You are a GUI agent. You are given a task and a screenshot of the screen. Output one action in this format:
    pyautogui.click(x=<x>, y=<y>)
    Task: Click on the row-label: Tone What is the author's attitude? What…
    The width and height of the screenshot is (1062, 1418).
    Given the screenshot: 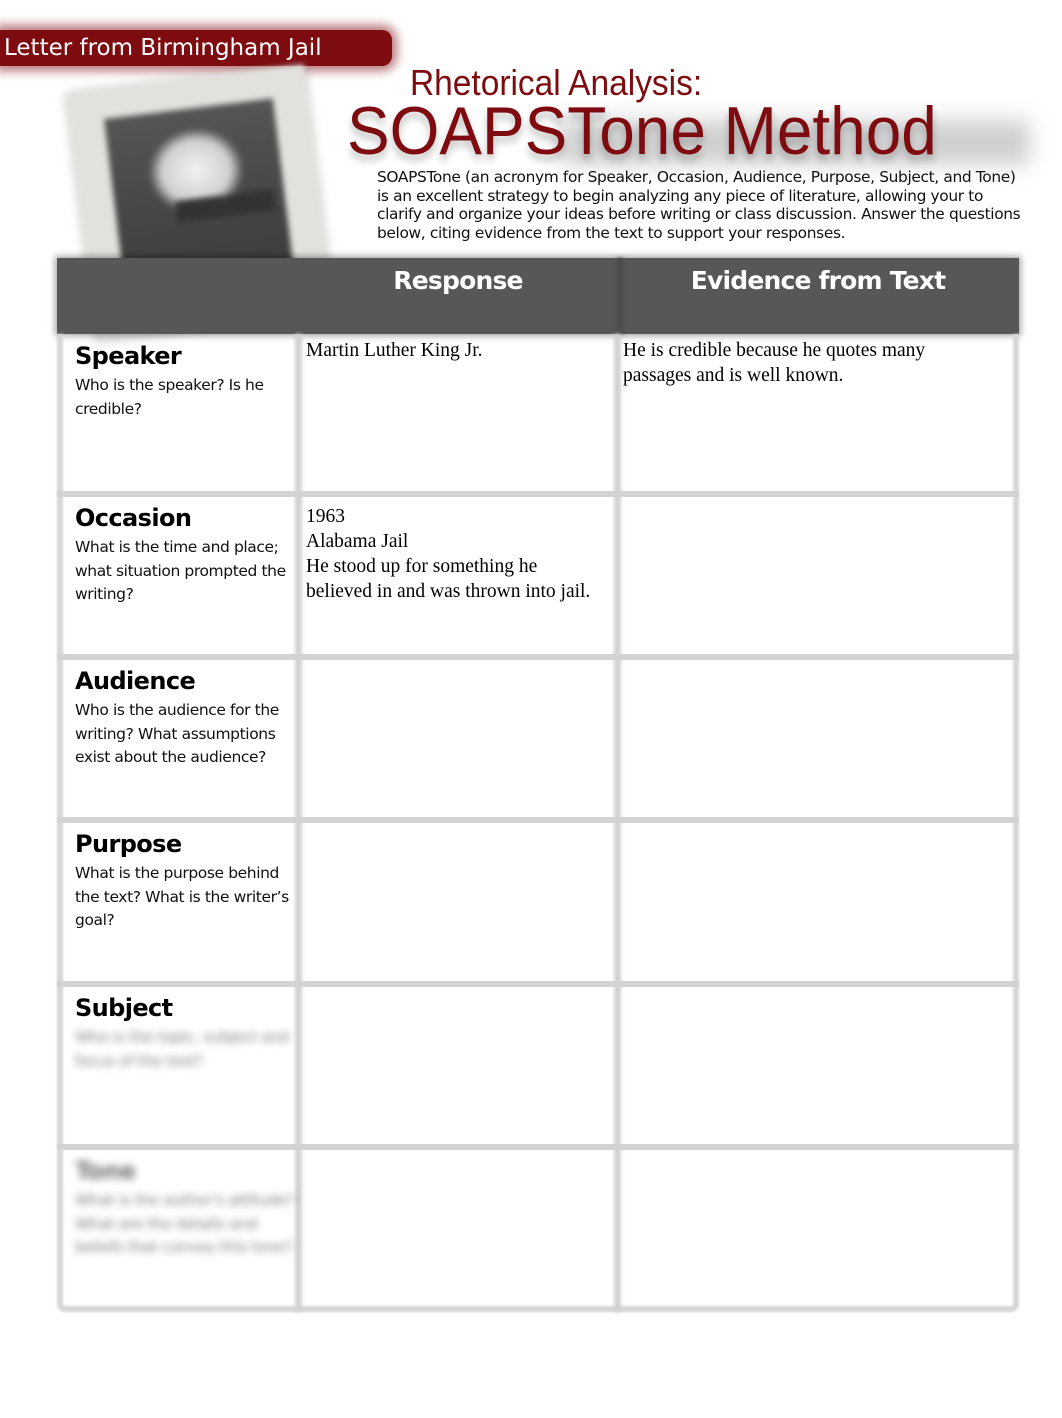 What is the action you would take?
    pyautogui.click(x=185, y=1208)
    